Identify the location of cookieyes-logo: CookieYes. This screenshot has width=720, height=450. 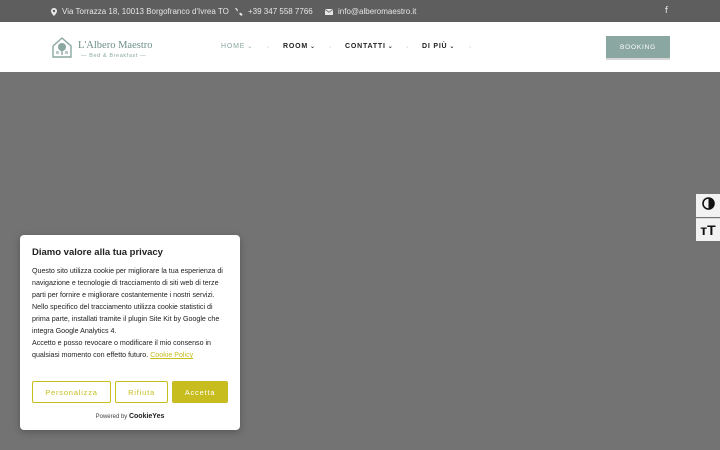
(146, 416).